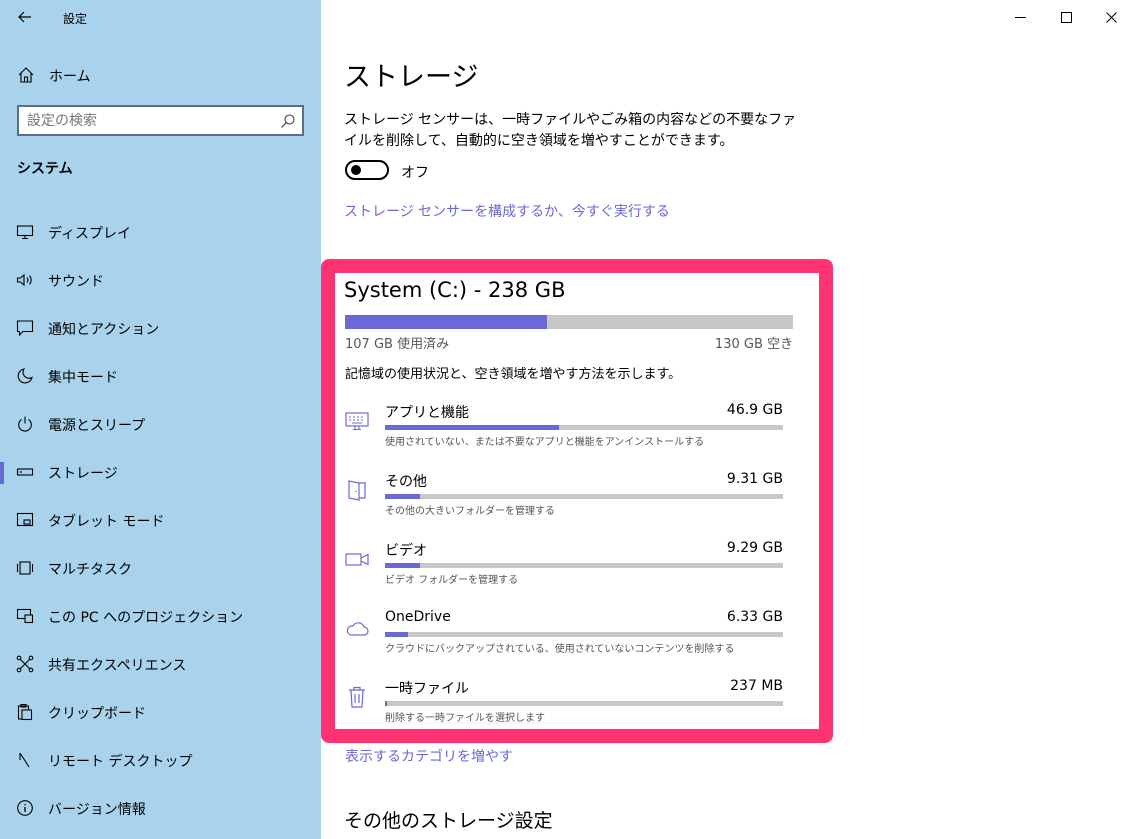  I want to click on sidebar-item-storage: ストレージ, so click(160, 472).